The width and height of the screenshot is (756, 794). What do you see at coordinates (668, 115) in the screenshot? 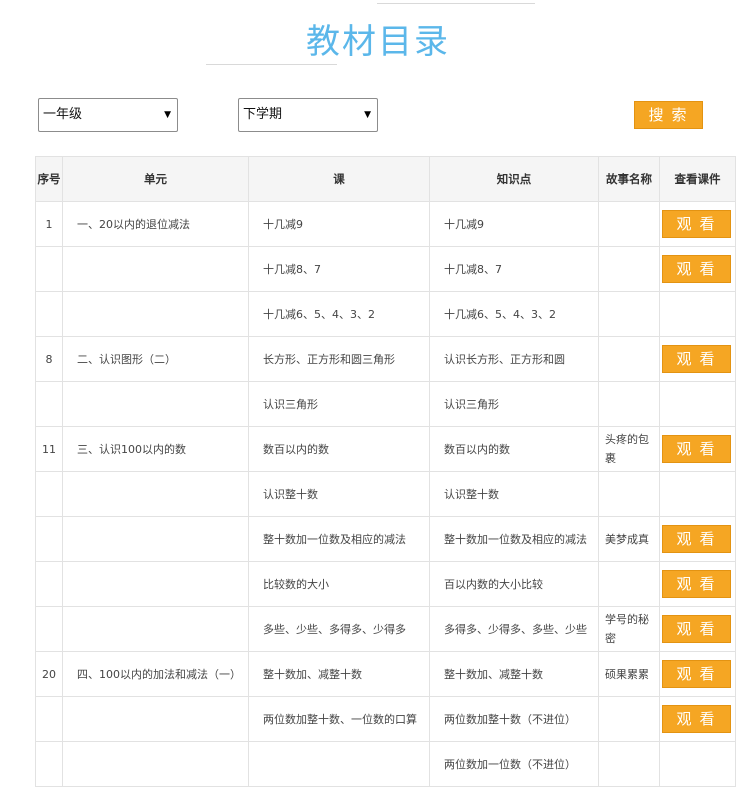
I see `search-button: 搜索` at bounding box center [668, 115].